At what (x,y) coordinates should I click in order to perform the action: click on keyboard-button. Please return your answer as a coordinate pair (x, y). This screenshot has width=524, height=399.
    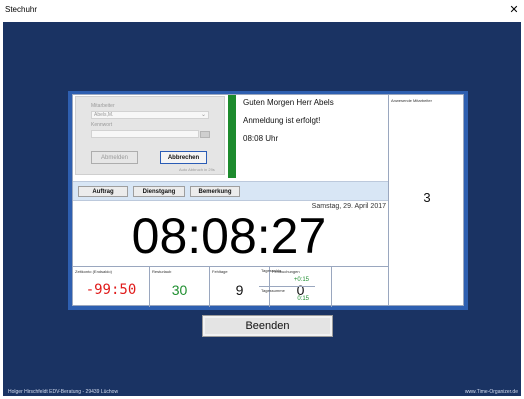
    Looking at the image, I should click on (205, 134).